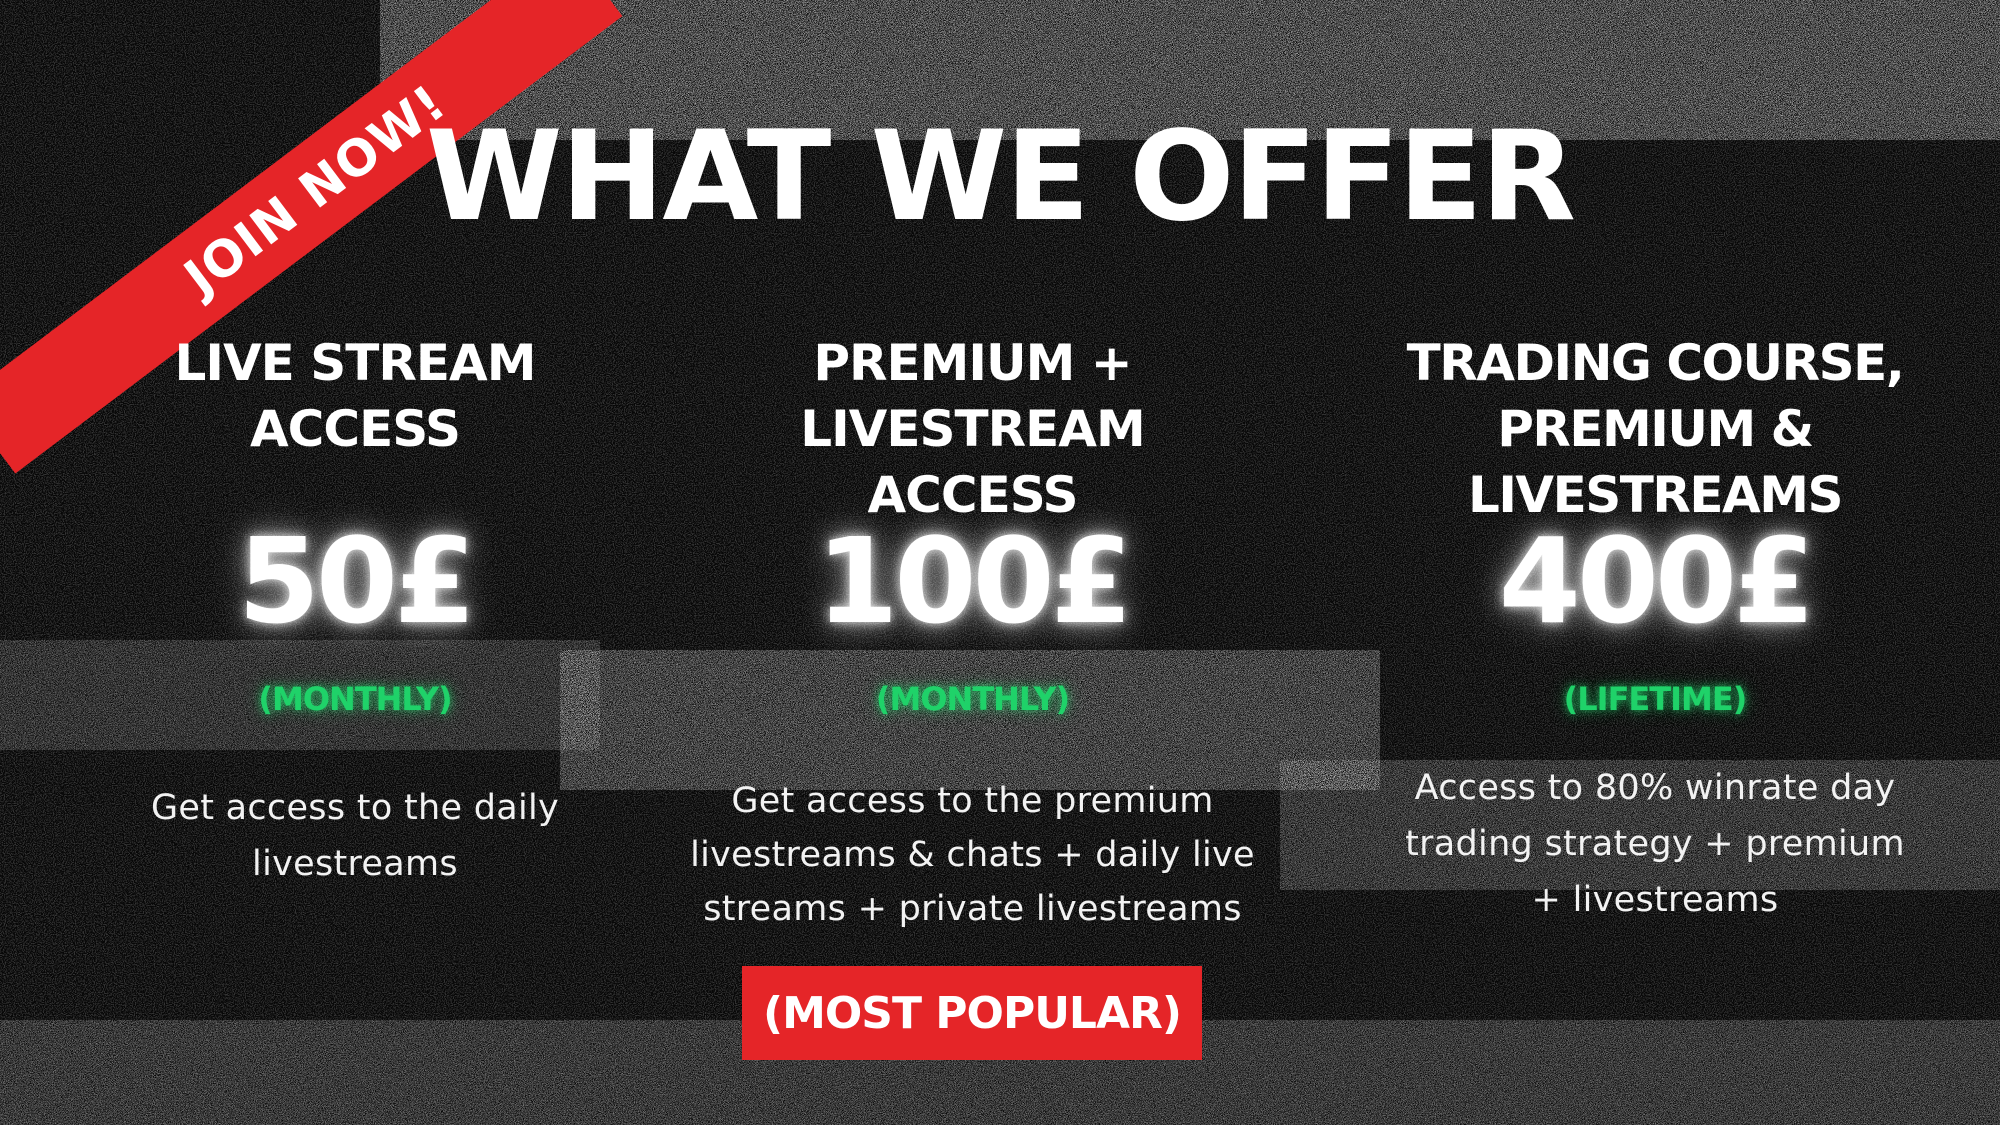 The height and width of the screenshot is (1125, 2000). What do you see at coordinates (1655, 363) in the screenshot?
I see `plan-name-line: TRADING COURSE,` at bounding box center [1655, 363].